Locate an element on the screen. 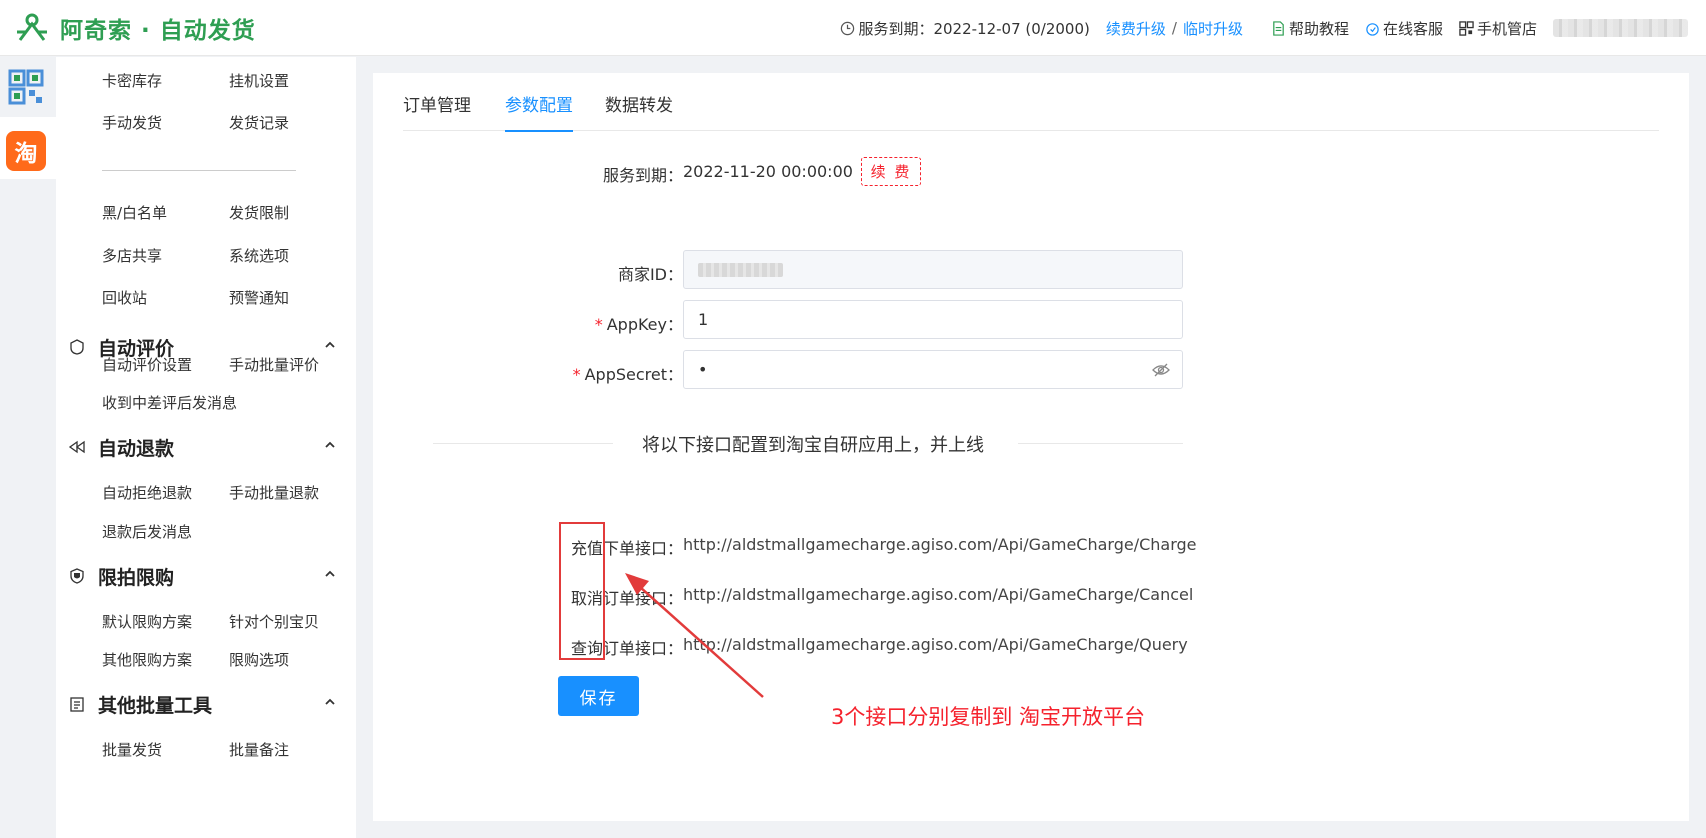 This screenshot has height=838, width=1706. help-label: 帮助教程 is located at coordinates (1318, 28).